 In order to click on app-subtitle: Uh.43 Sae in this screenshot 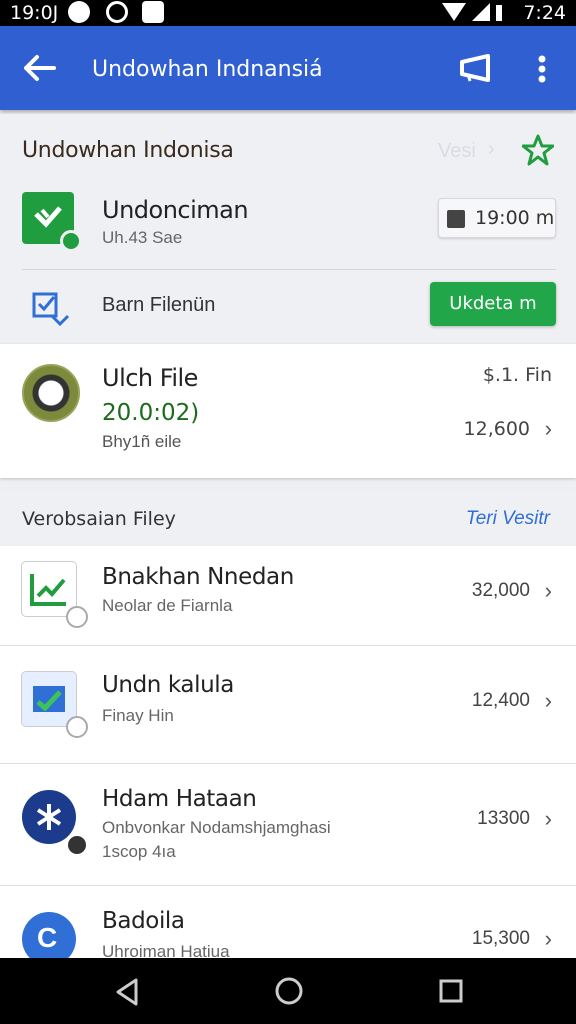, I will do `click(142, 237)`.